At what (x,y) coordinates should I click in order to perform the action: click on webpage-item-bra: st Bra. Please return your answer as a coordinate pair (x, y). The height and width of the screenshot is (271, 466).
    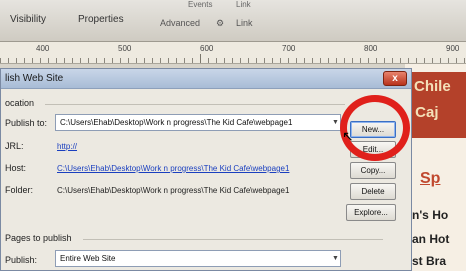
    Looking at the image, I should click on (429, 261).